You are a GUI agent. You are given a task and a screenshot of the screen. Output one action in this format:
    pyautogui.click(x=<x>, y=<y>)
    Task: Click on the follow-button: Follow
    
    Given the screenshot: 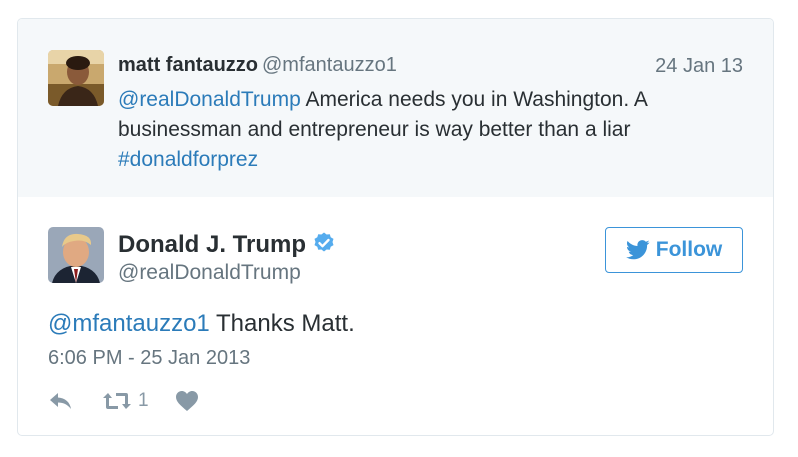 What is the action you would take?
    pyautogui.click(x=674, y=250)
    